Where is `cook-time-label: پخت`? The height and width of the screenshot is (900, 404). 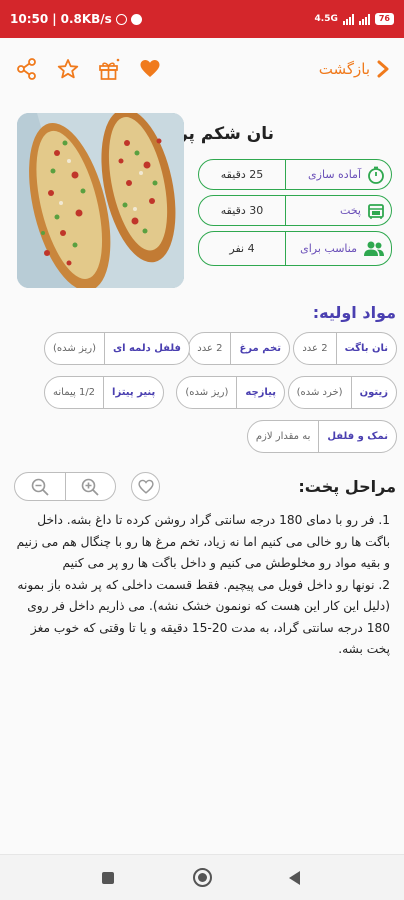
cook-time-label: پخت is located at coordinates (350, 210).